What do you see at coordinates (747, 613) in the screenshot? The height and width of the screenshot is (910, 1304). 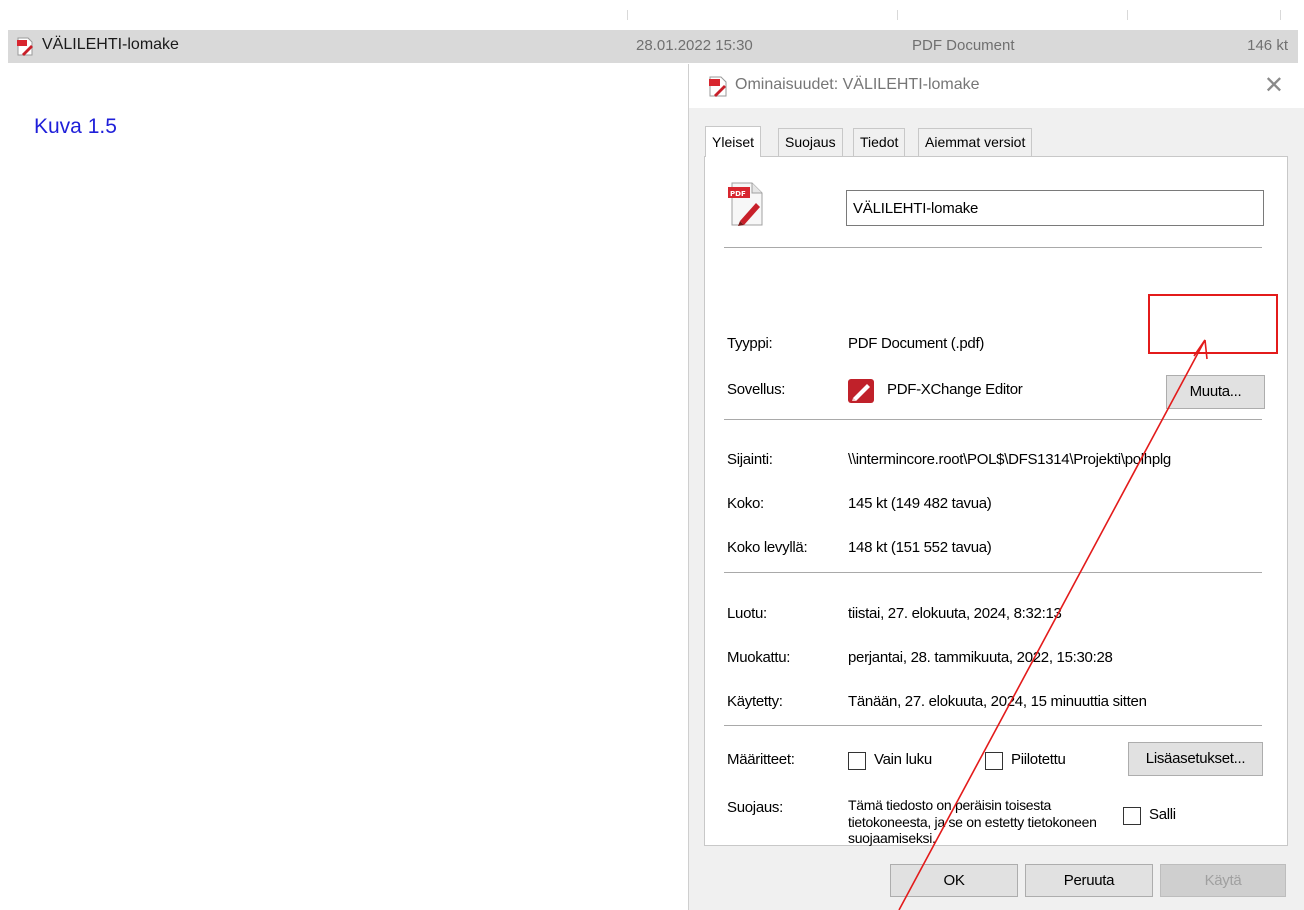 I see `created-label: Luotu:` at bounding box center [747, 613].